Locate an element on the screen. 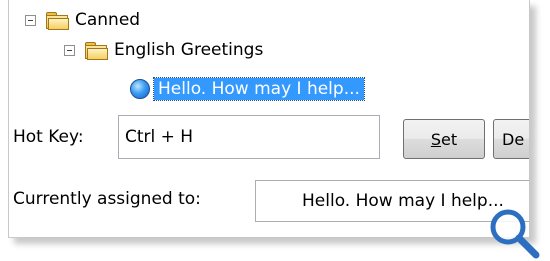  currently-assigned-label: Currently assigned to: is located at coordinates (107, 199).